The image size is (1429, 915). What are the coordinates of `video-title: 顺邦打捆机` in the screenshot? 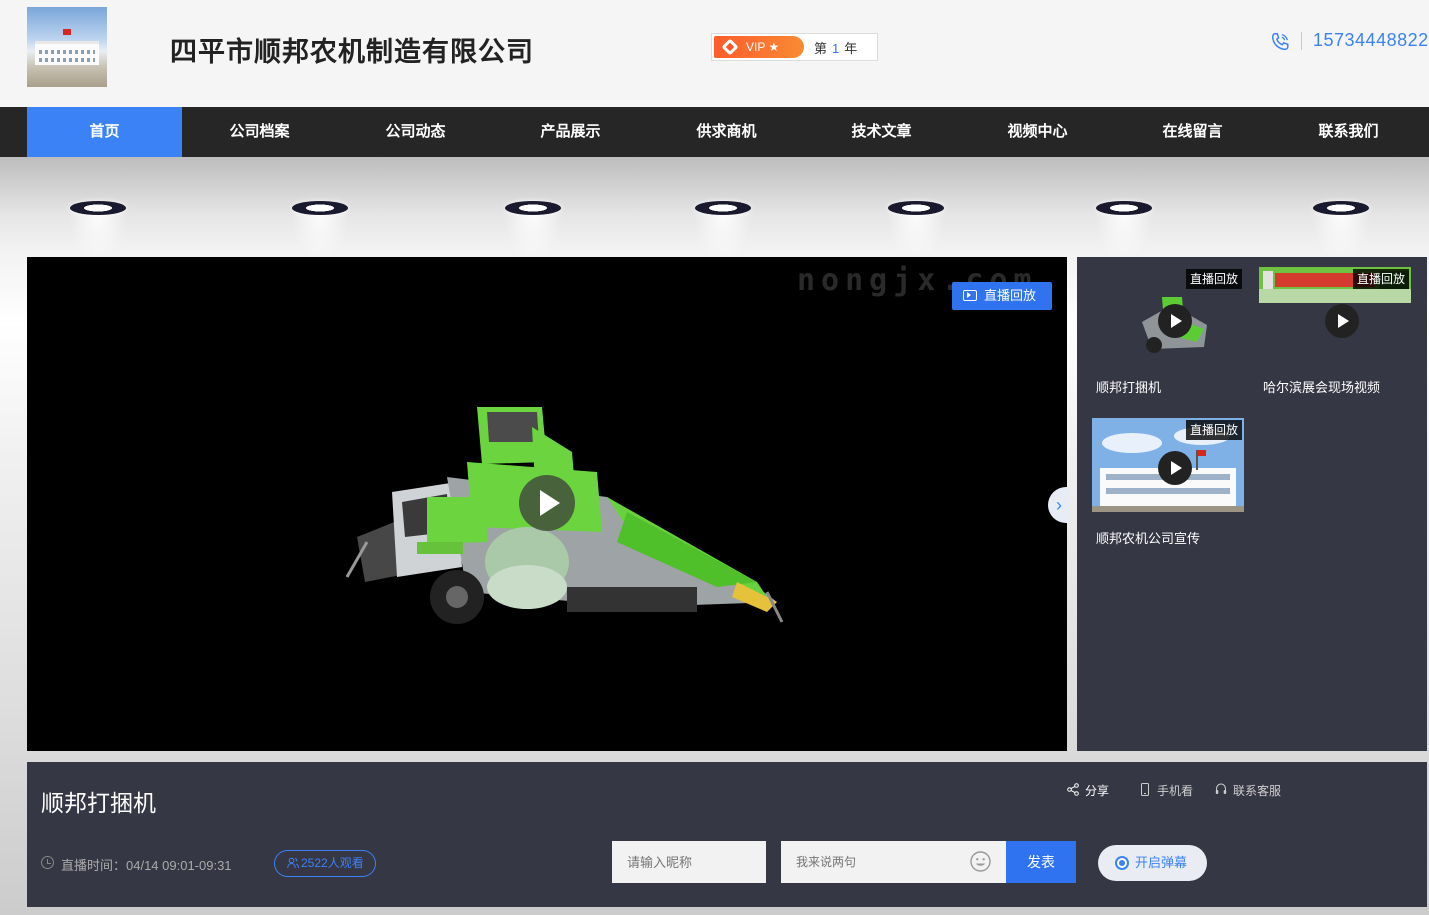 It's located at (98, 803).